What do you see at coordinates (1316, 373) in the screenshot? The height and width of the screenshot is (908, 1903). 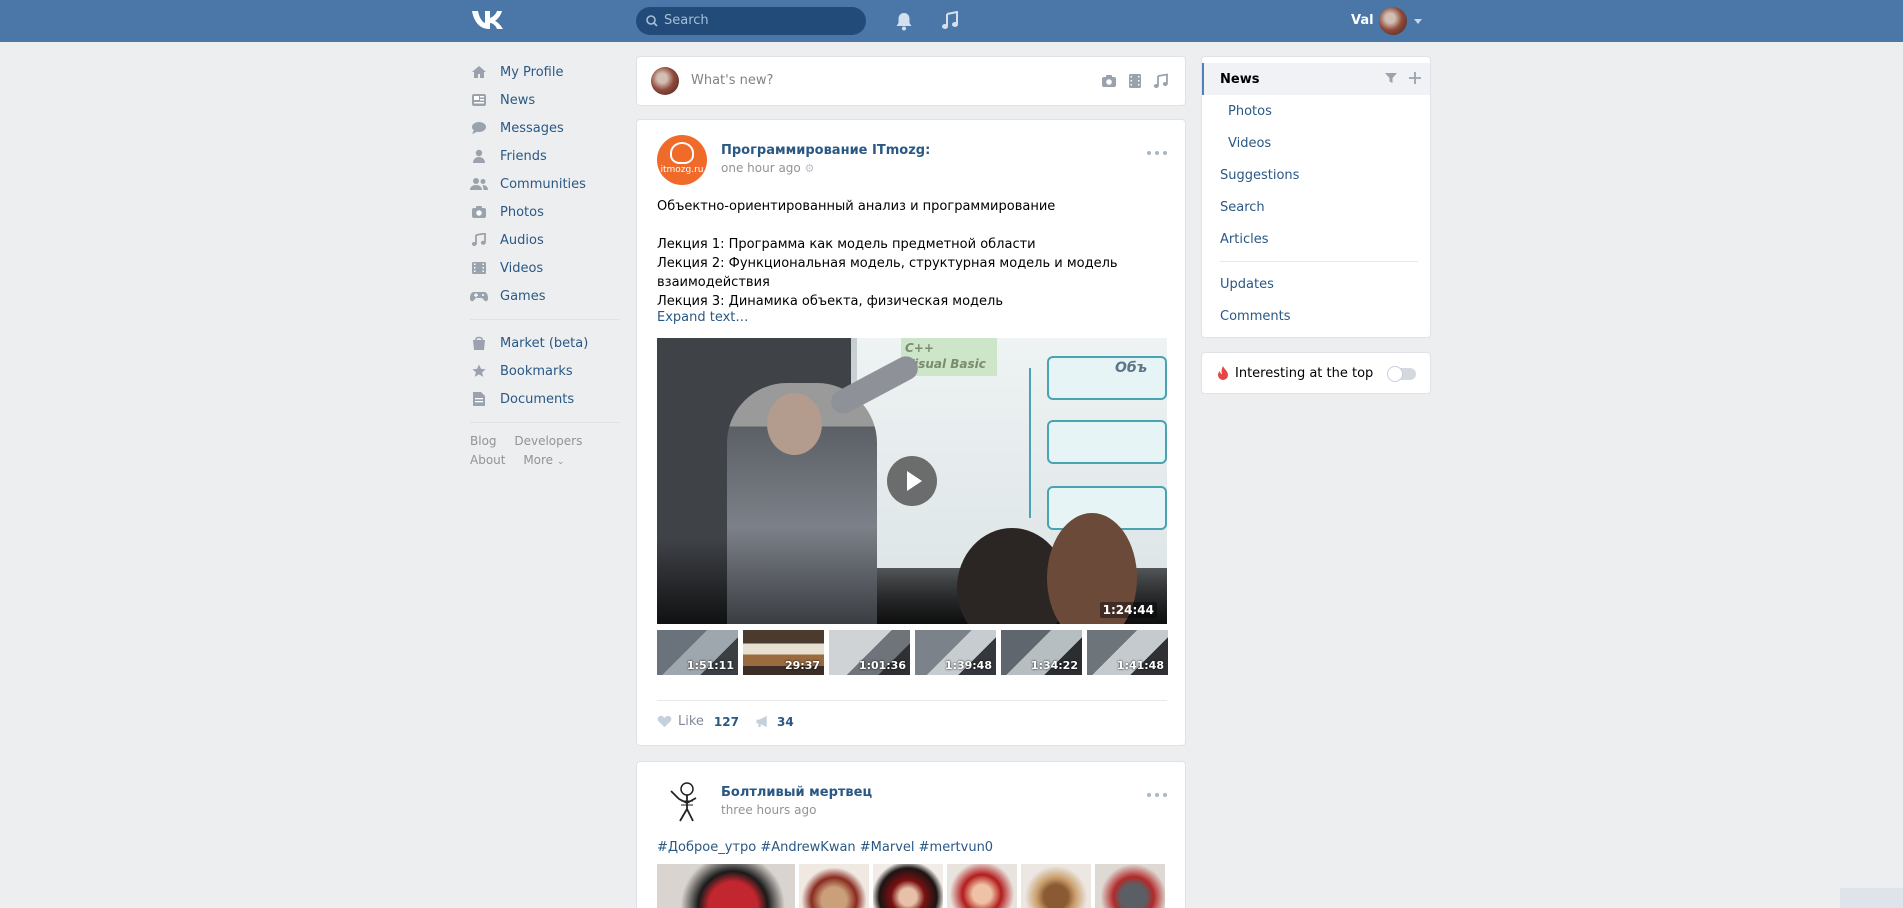 I see `interesting-toggle-card: Interesting at the top` at bounding box center [1316, 373].